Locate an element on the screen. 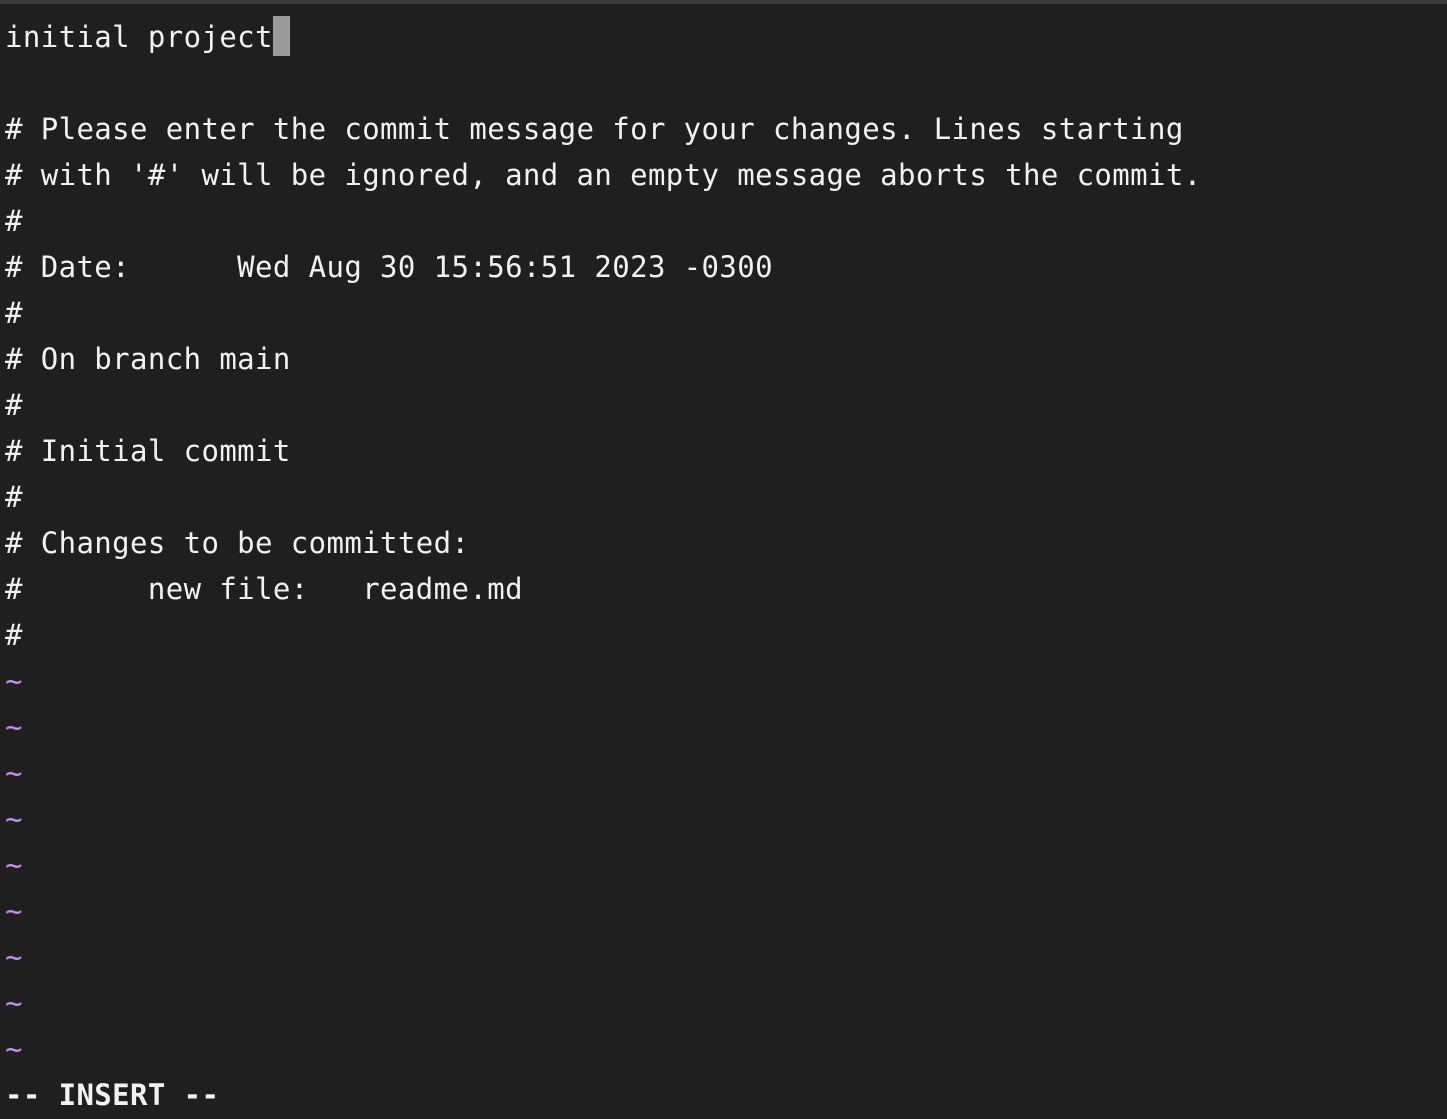  comment-line-changes-header: # Changes to be committed: is located at coordinates (237, 543).